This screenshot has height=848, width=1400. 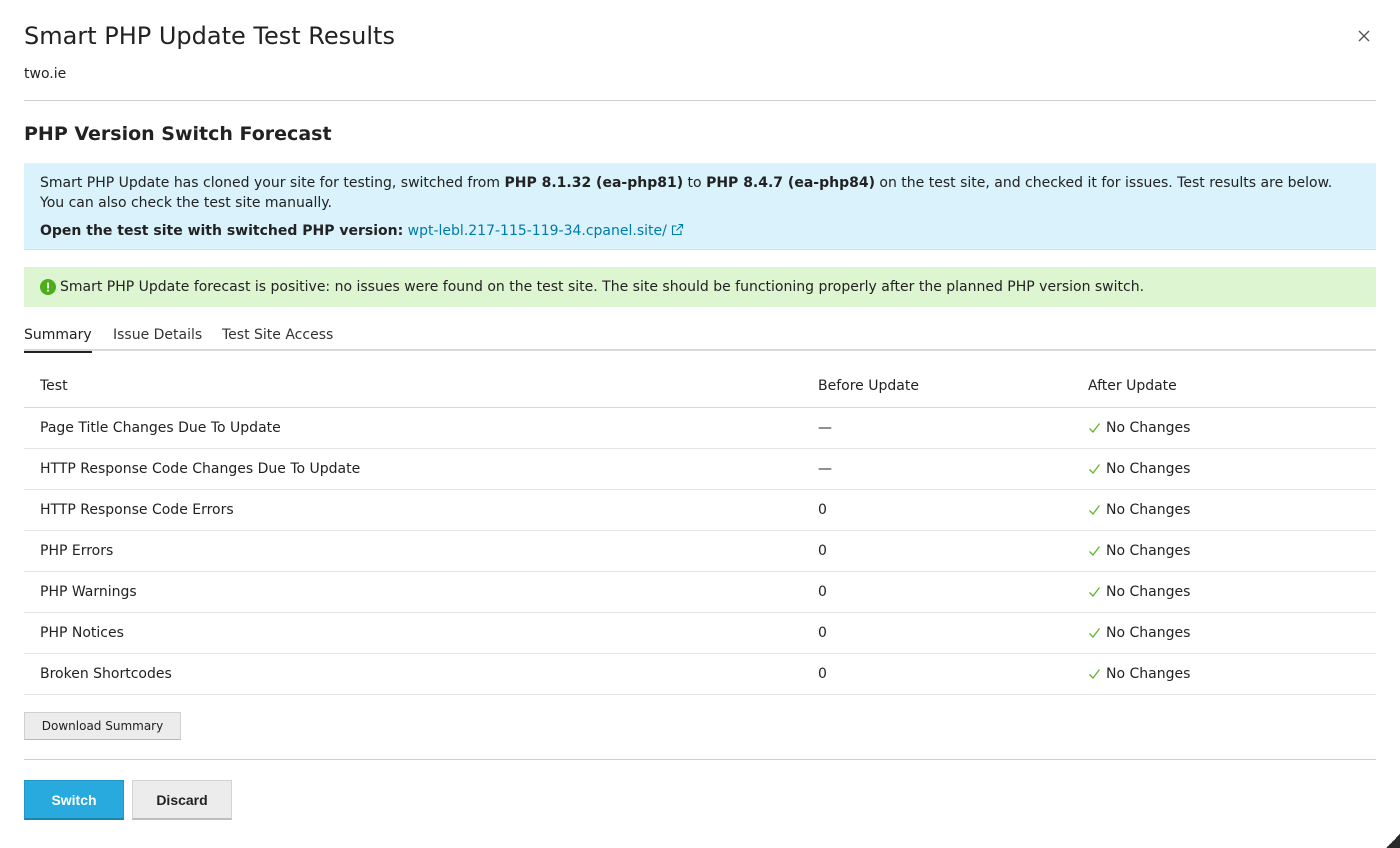 I want to click on column-header-after-update: After Update, so click(x=1132, y=386).